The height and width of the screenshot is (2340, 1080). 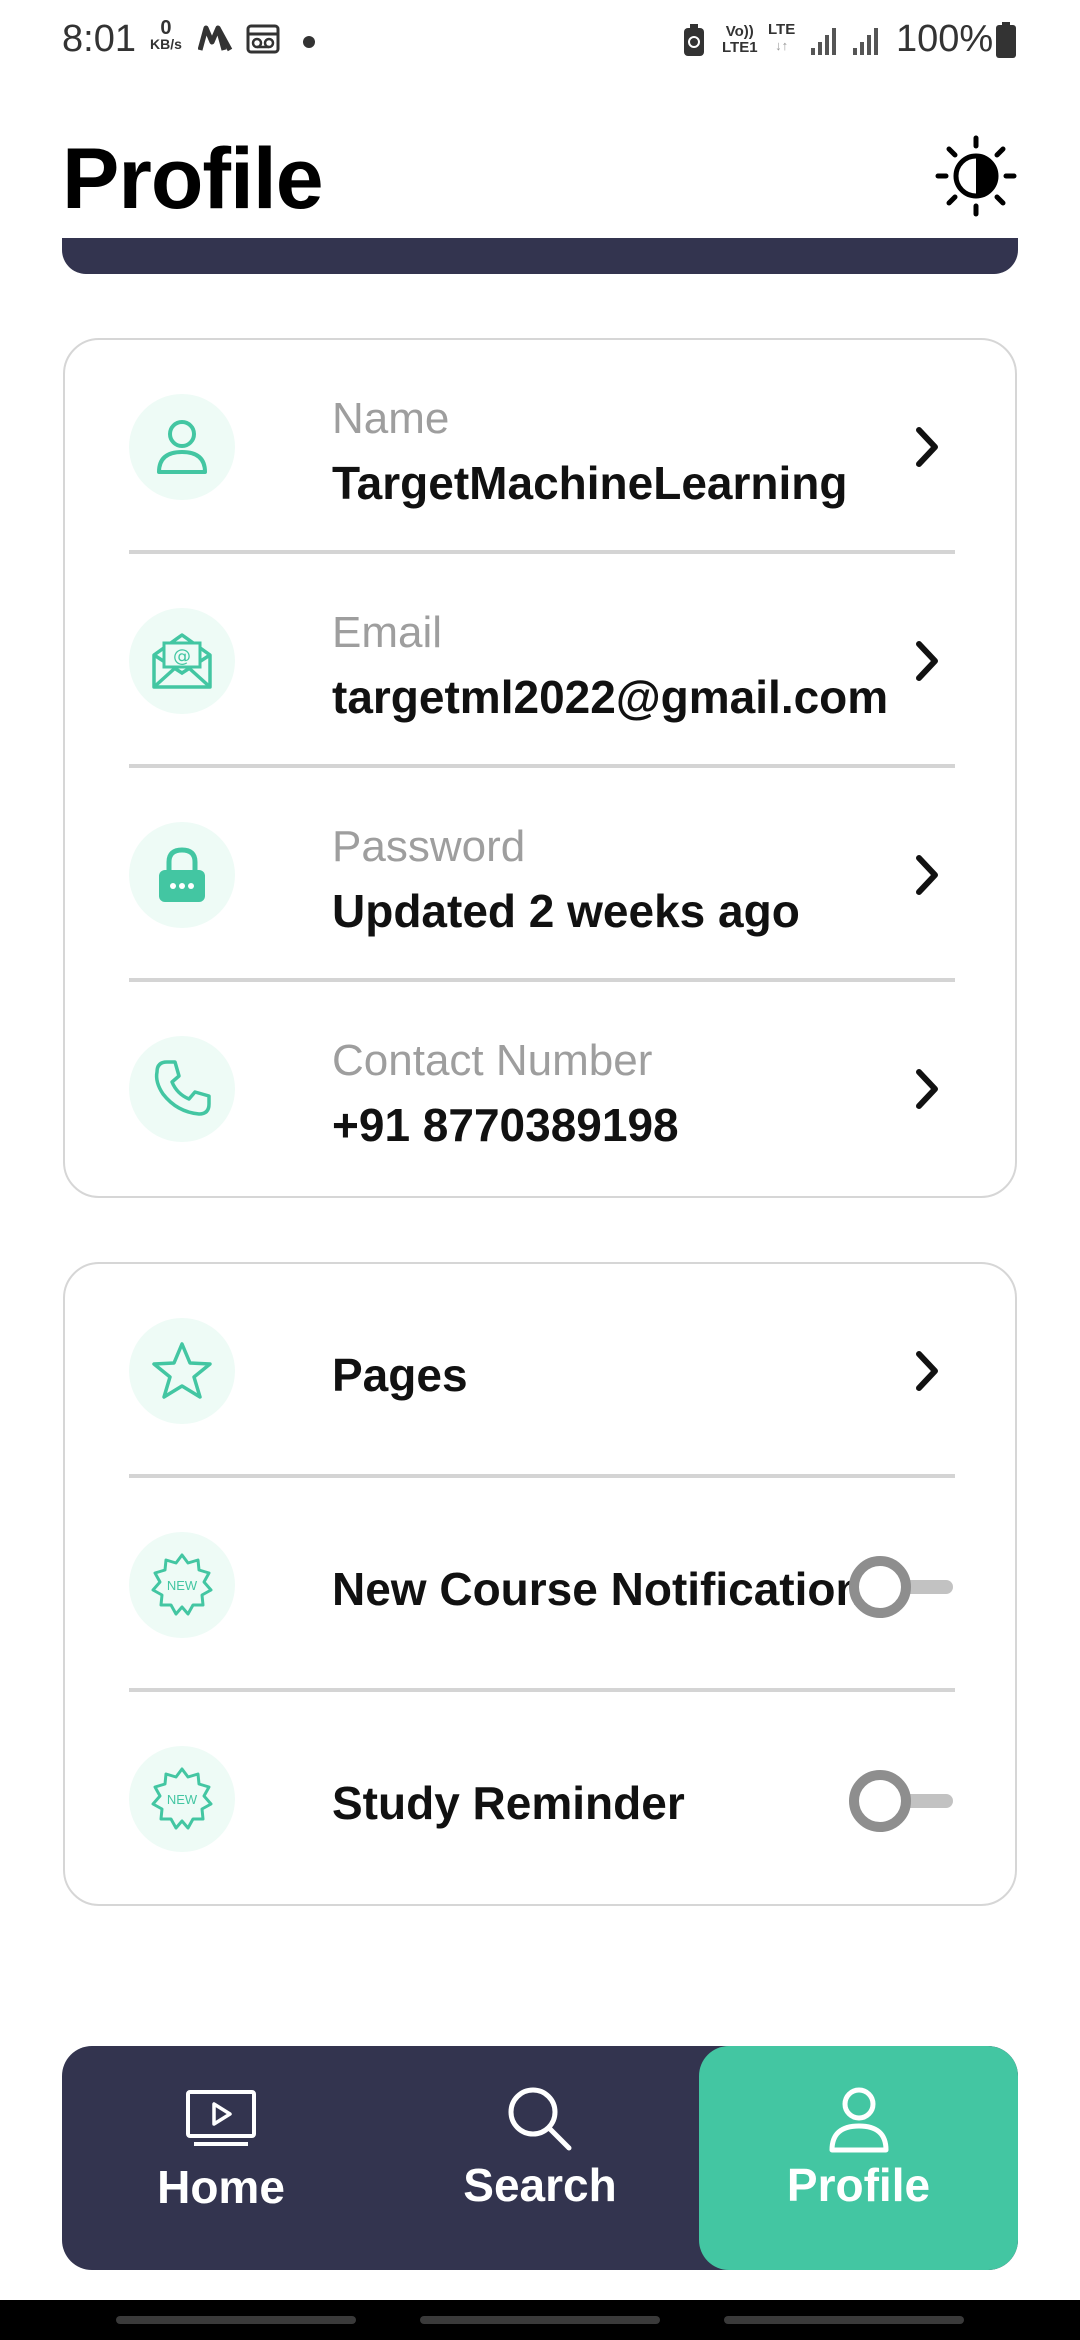 I want to click on email-value: targetml2022@gmail.com, so click(x=610, y=697).